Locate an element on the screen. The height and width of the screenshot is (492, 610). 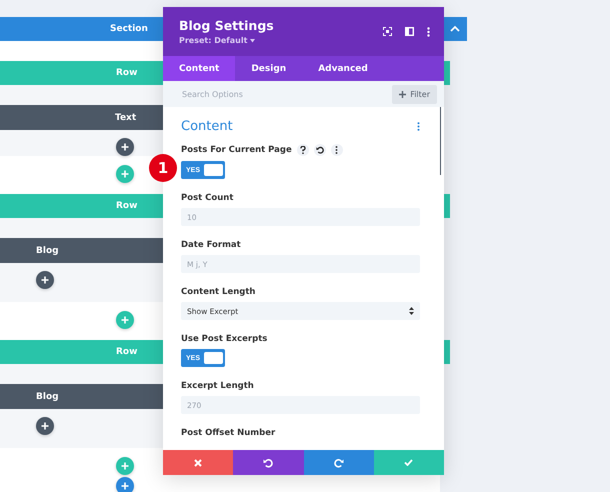
field-label: Excerpt Length is located at coordinates (217, 386).